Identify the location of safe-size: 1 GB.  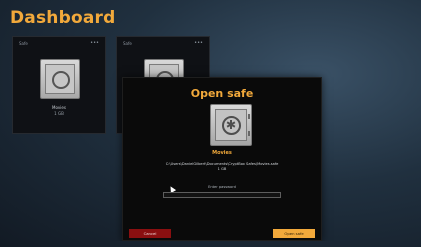
(222, 169).